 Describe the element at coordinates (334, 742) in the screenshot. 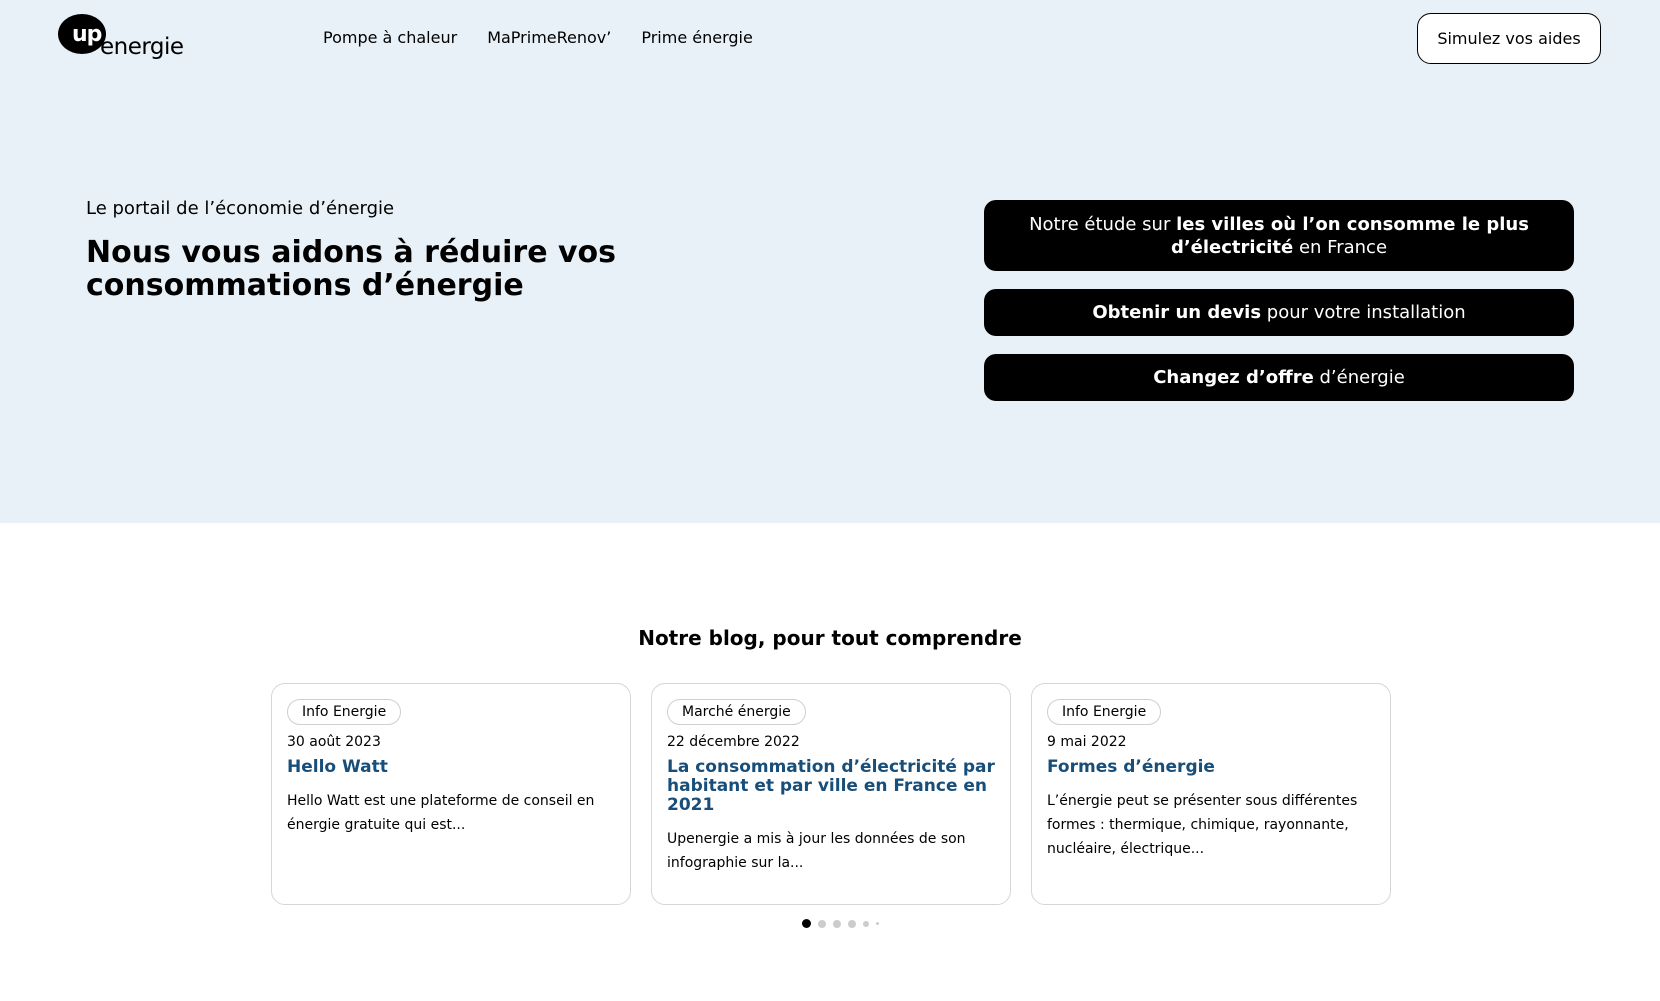

I see `post-date: 30 août 2023` at that location.